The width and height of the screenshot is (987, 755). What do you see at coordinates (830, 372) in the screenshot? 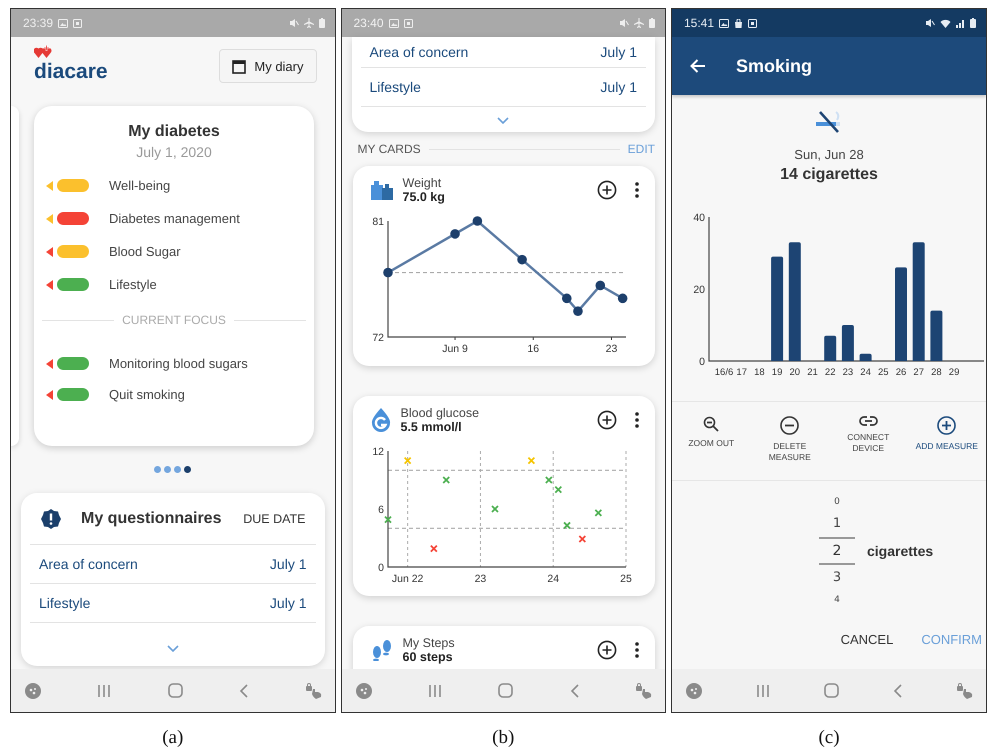
I see `tick-label: 22` at bounding box center [830, 372].